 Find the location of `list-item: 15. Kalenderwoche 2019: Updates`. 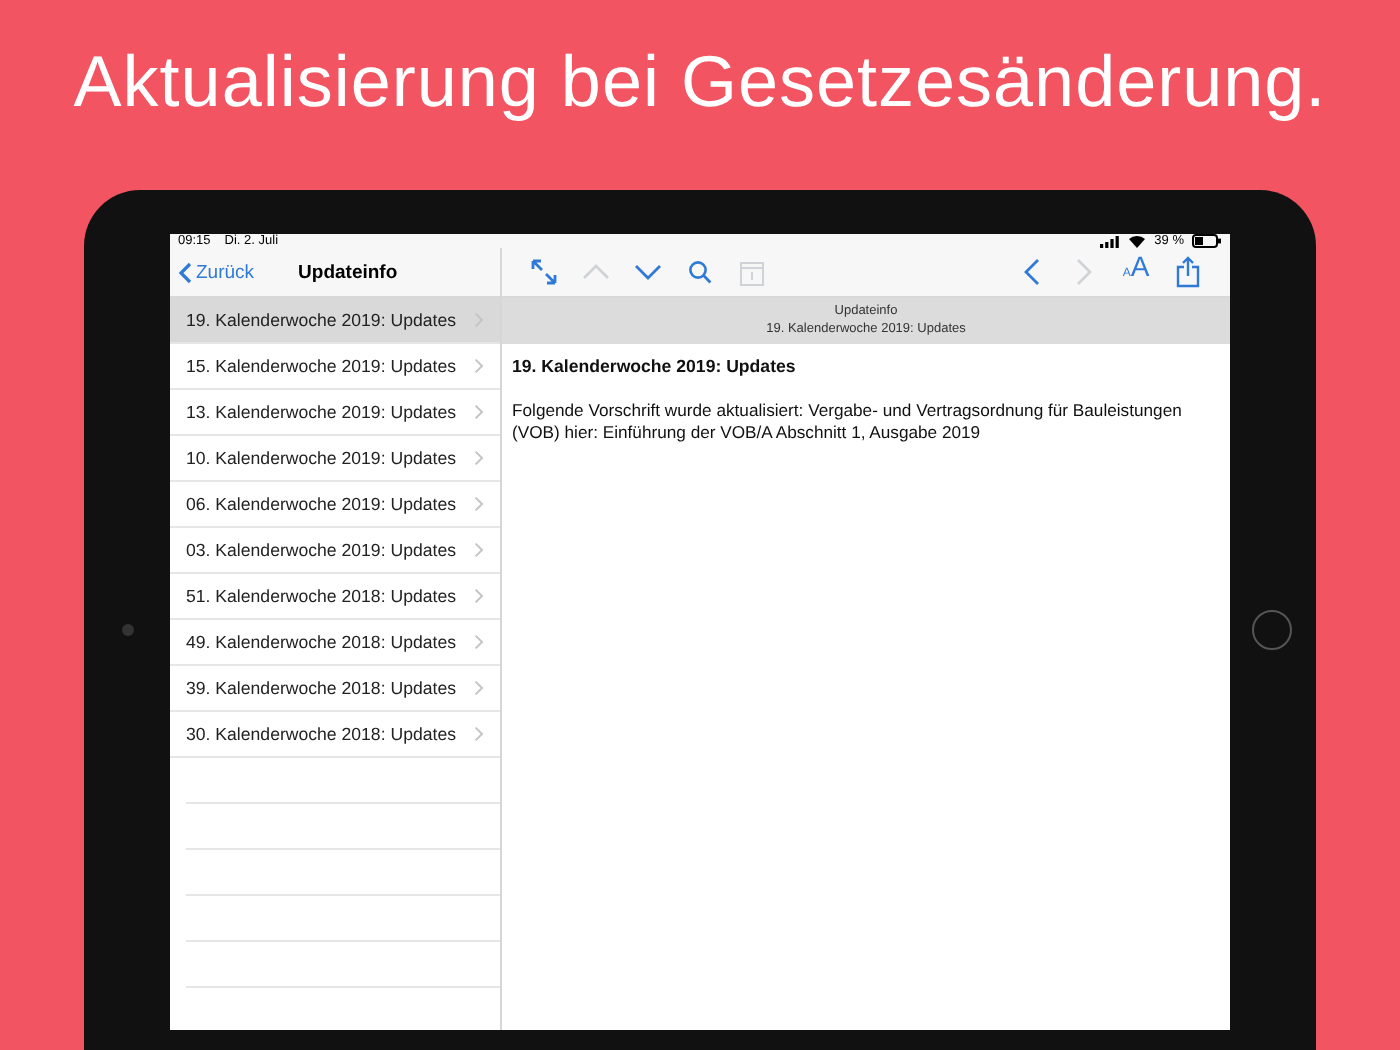

list-item: 15. Kalenderwoche 2019: Updates is located at coordinates (335, 367).